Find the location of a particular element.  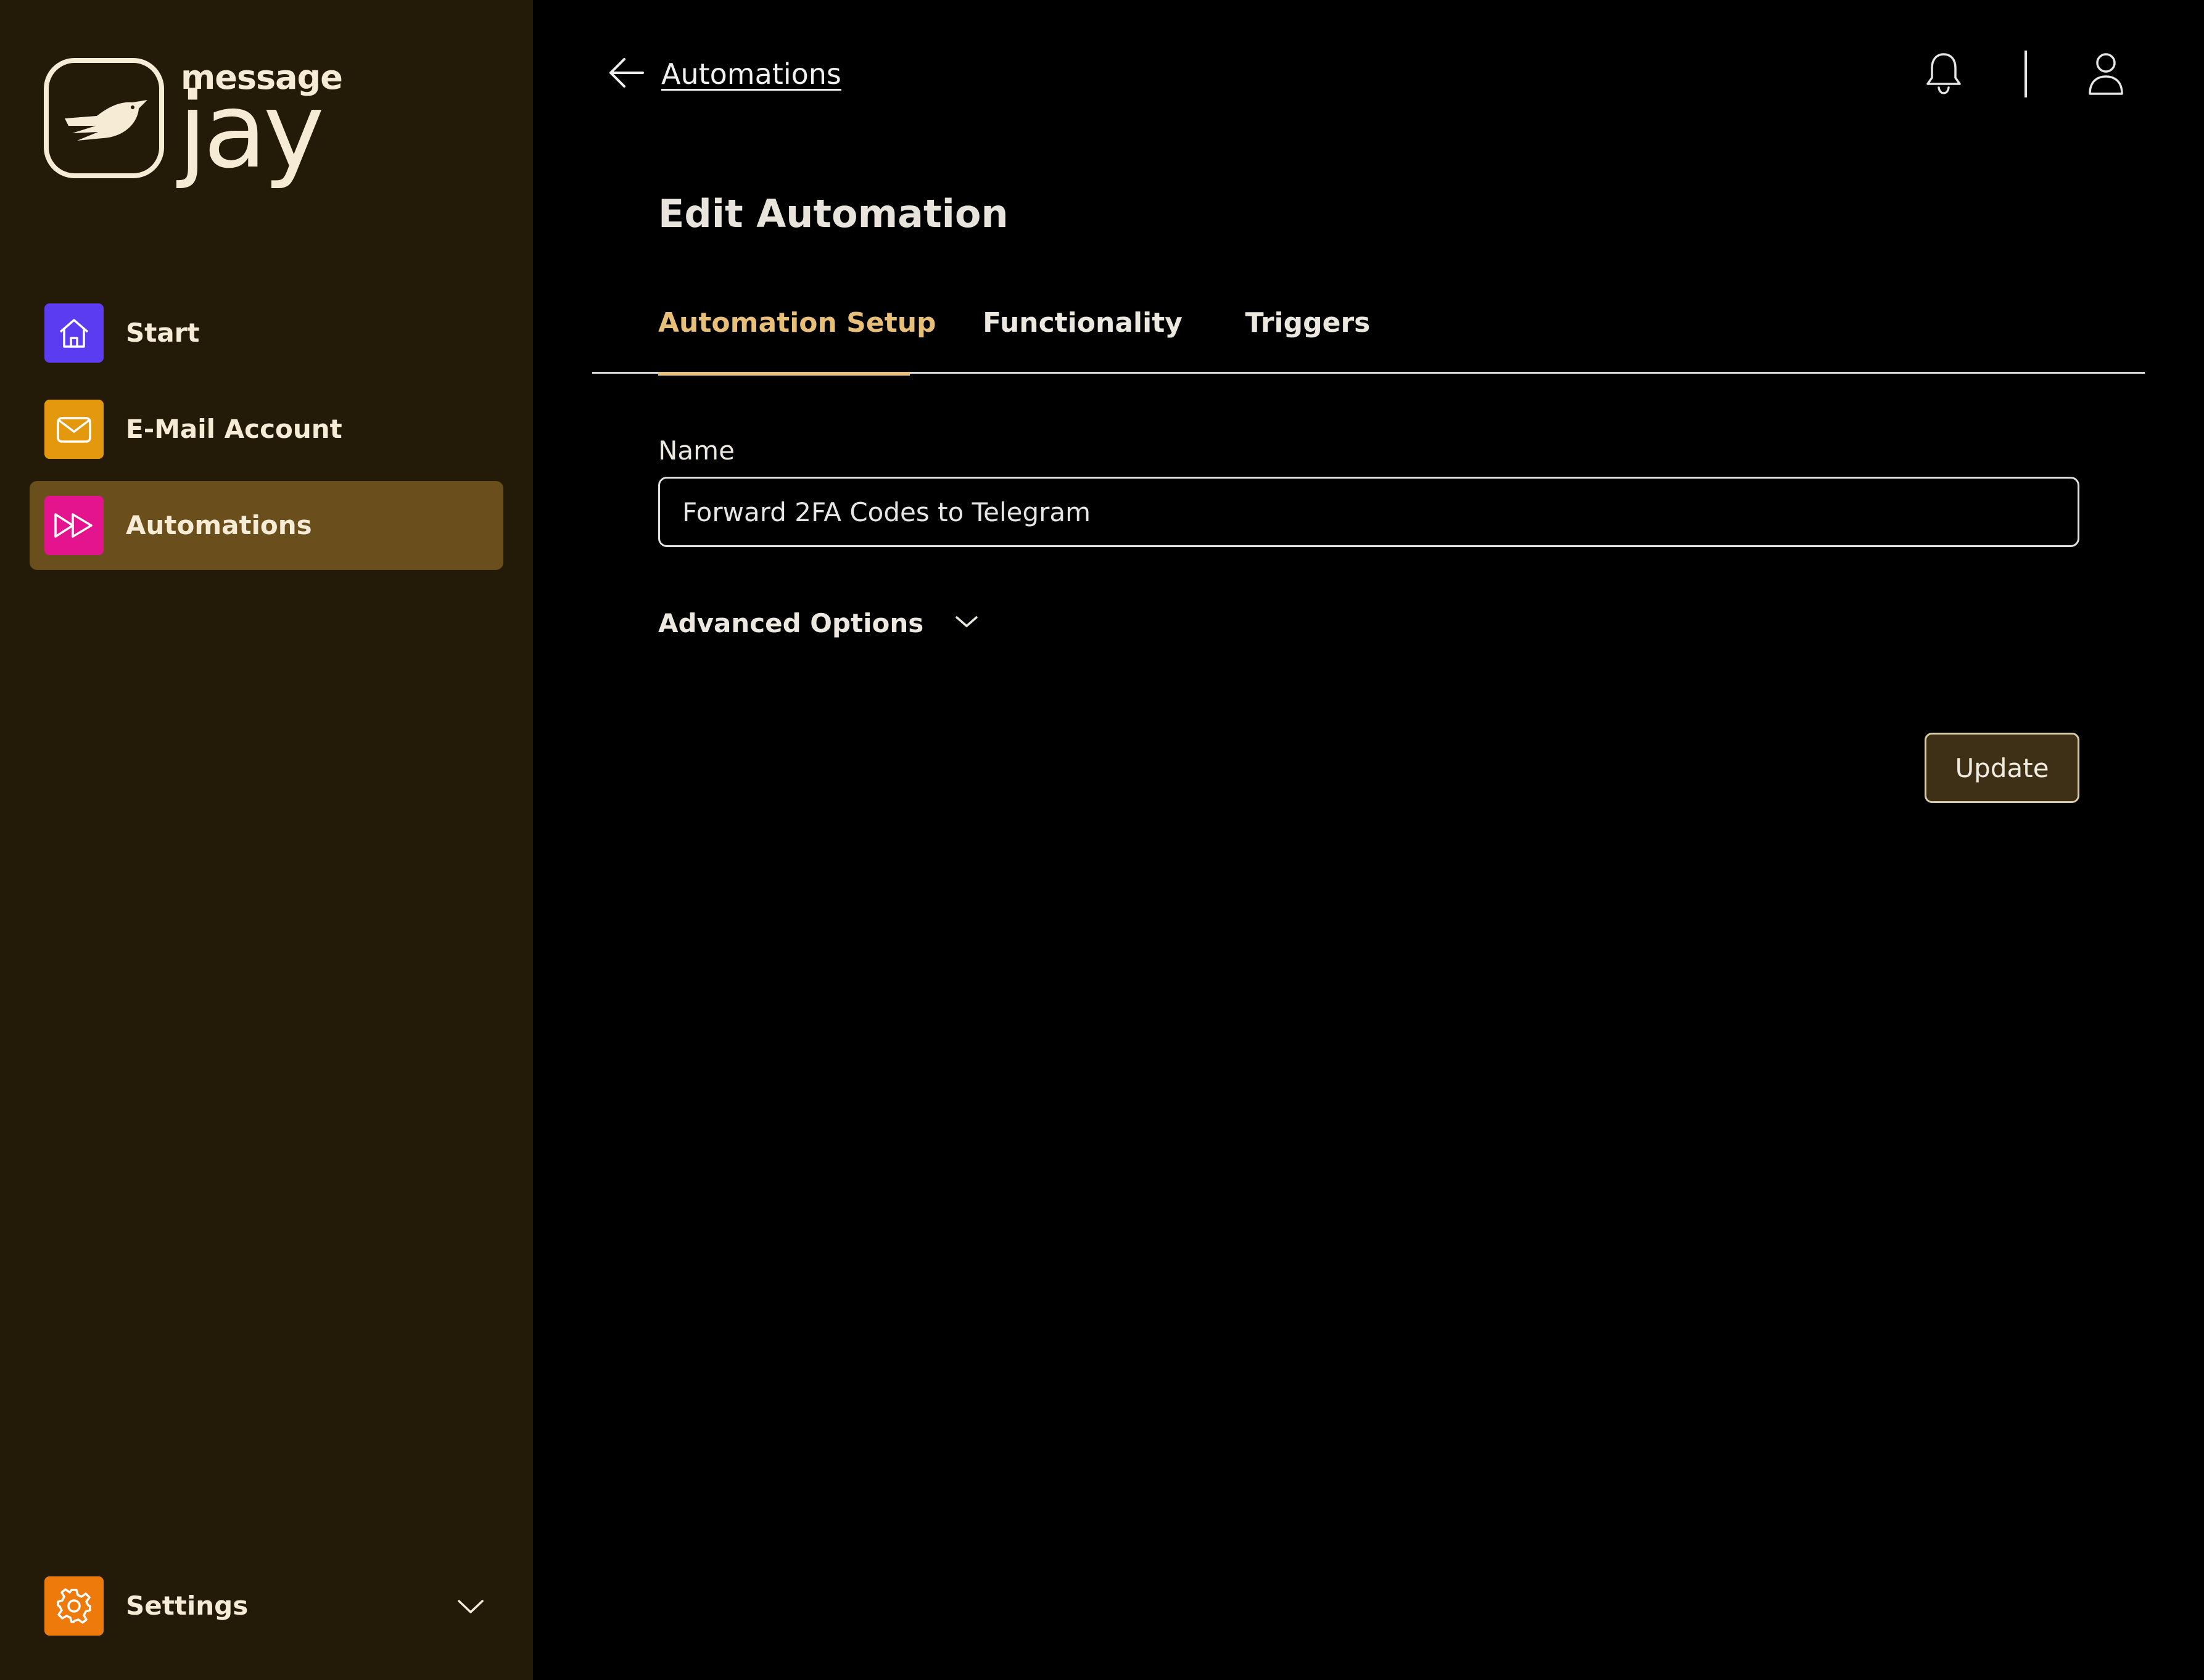

sidebar-item-label: E-Mail Account is located at coordinates (234, 429).